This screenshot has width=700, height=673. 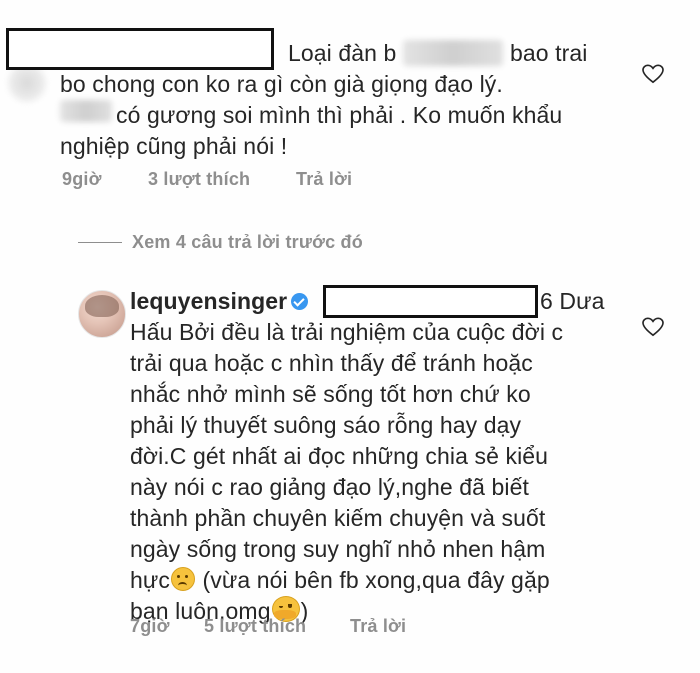 I want to click on comment-text-line: Loại đàn b, so click(x=342, y=53).